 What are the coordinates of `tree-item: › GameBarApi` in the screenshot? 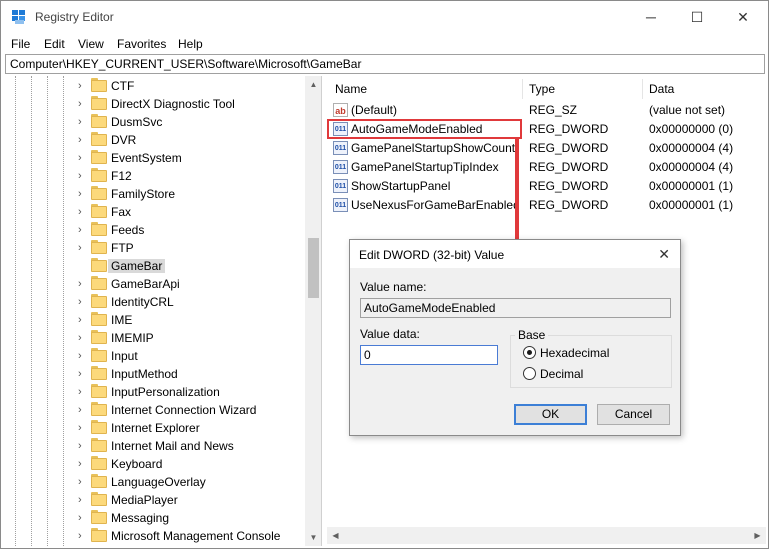 It's located at (155, 284).